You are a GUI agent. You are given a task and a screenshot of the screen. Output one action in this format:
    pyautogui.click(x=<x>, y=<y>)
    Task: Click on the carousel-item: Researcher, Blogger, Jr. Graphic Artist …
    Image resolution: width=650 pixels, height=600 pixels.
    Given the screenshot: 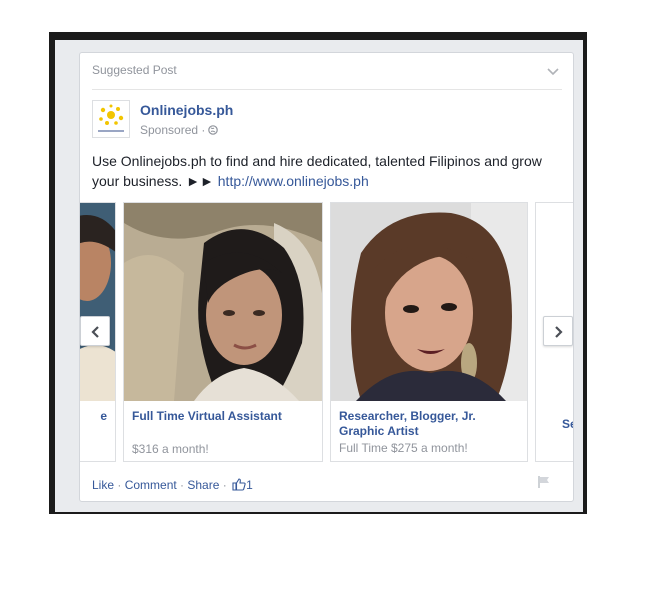 What is the action you would take?
    pyautogui.click(x=429, y=332)
    